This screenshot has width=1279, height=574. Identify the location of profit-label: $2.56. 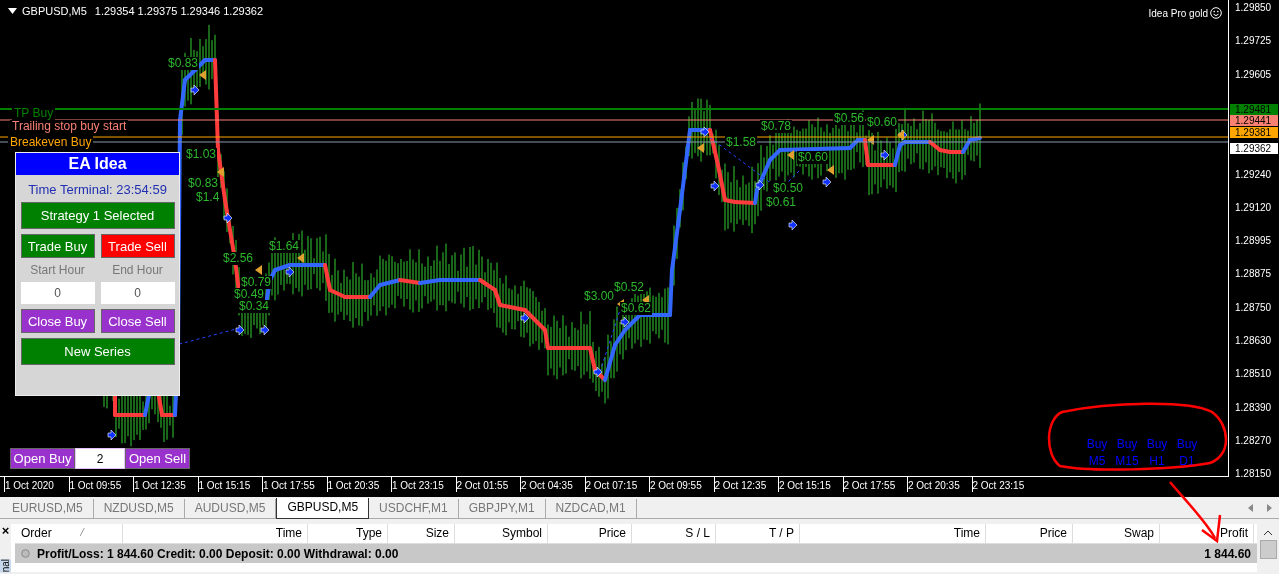
(238, 258).